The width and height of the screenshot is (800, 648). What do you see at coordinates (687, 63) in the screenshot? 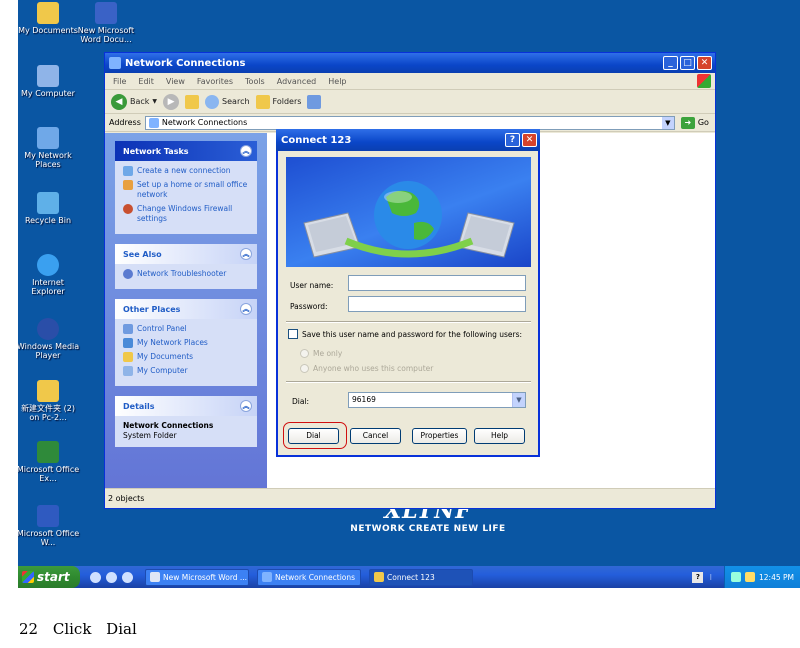
I see `maximize-button: □` at bounding box center [687, 63].